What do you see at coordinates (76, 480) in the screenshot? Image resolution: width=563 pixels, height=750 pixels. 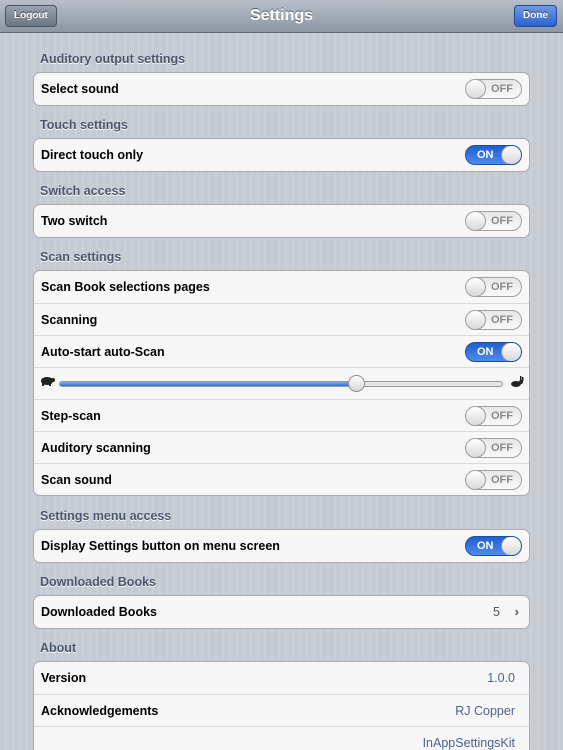 I see `setting-label: Scan sound` at bounding box center [76, 480].